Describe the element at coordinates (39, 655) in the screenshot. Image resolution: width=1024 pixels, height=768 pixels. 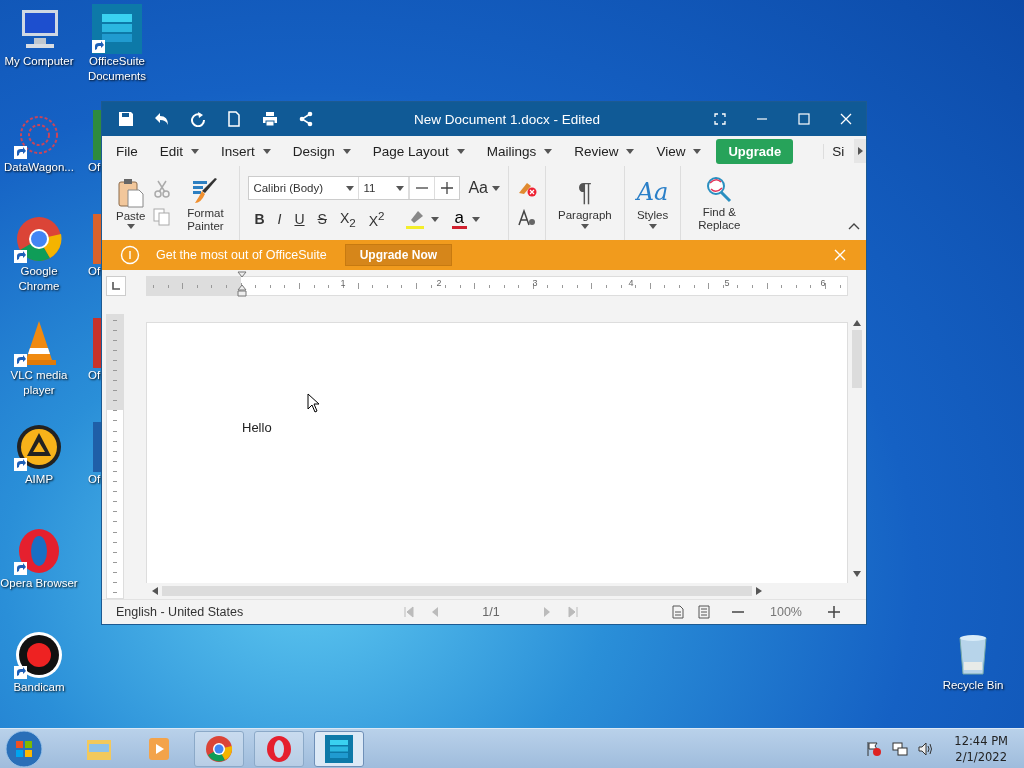
I see `record-icon` at that location.